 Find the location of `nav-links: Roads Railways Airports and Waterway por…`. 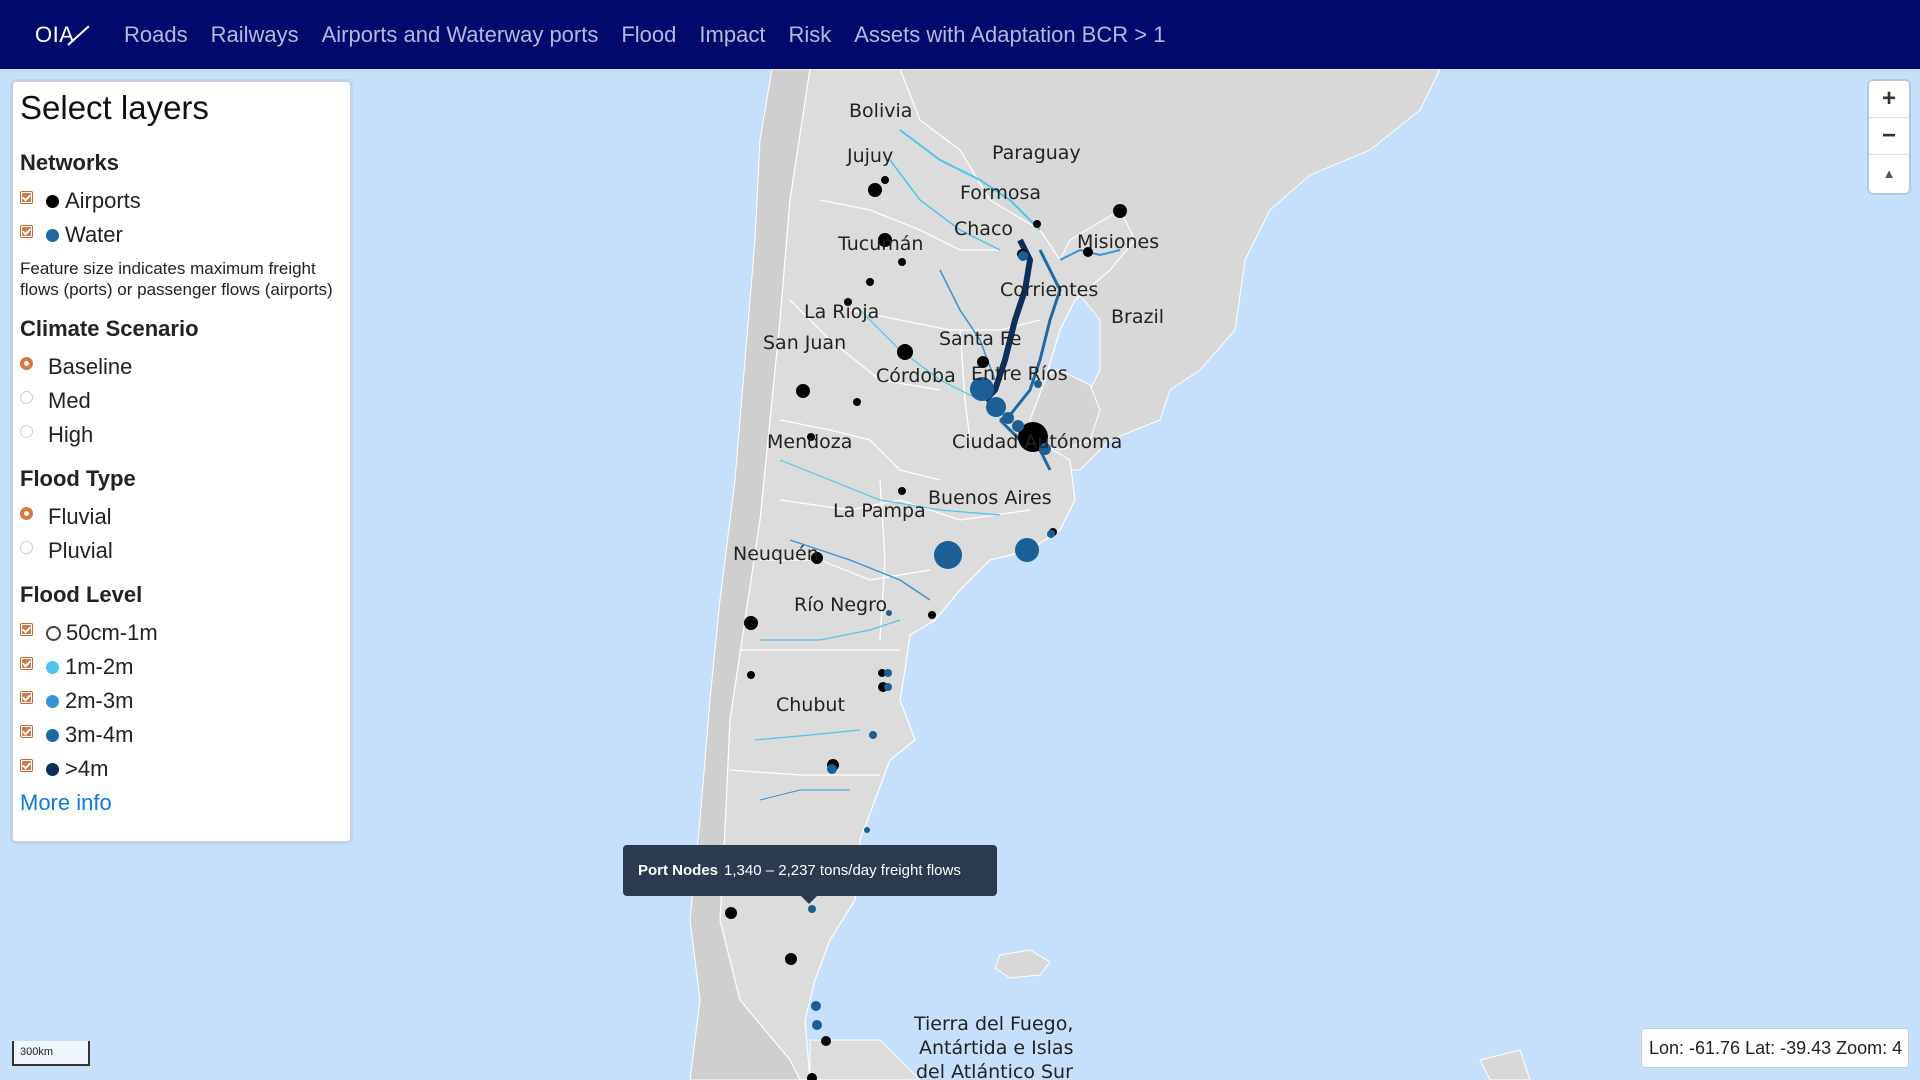

nav-links: Roads Railways Airports and Waterway por… is located at coordinates (656, 34).